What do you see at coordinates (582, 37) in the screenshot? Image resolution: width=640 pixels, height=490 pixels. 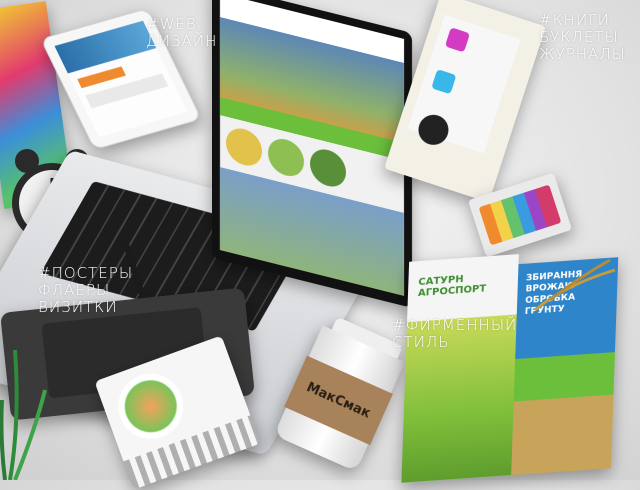 I see `tag-books-booklets-magazines: #КНИГИ БУКЛЕТЫ ЖУРНАЛЫ` at bounding box center [582, 37].